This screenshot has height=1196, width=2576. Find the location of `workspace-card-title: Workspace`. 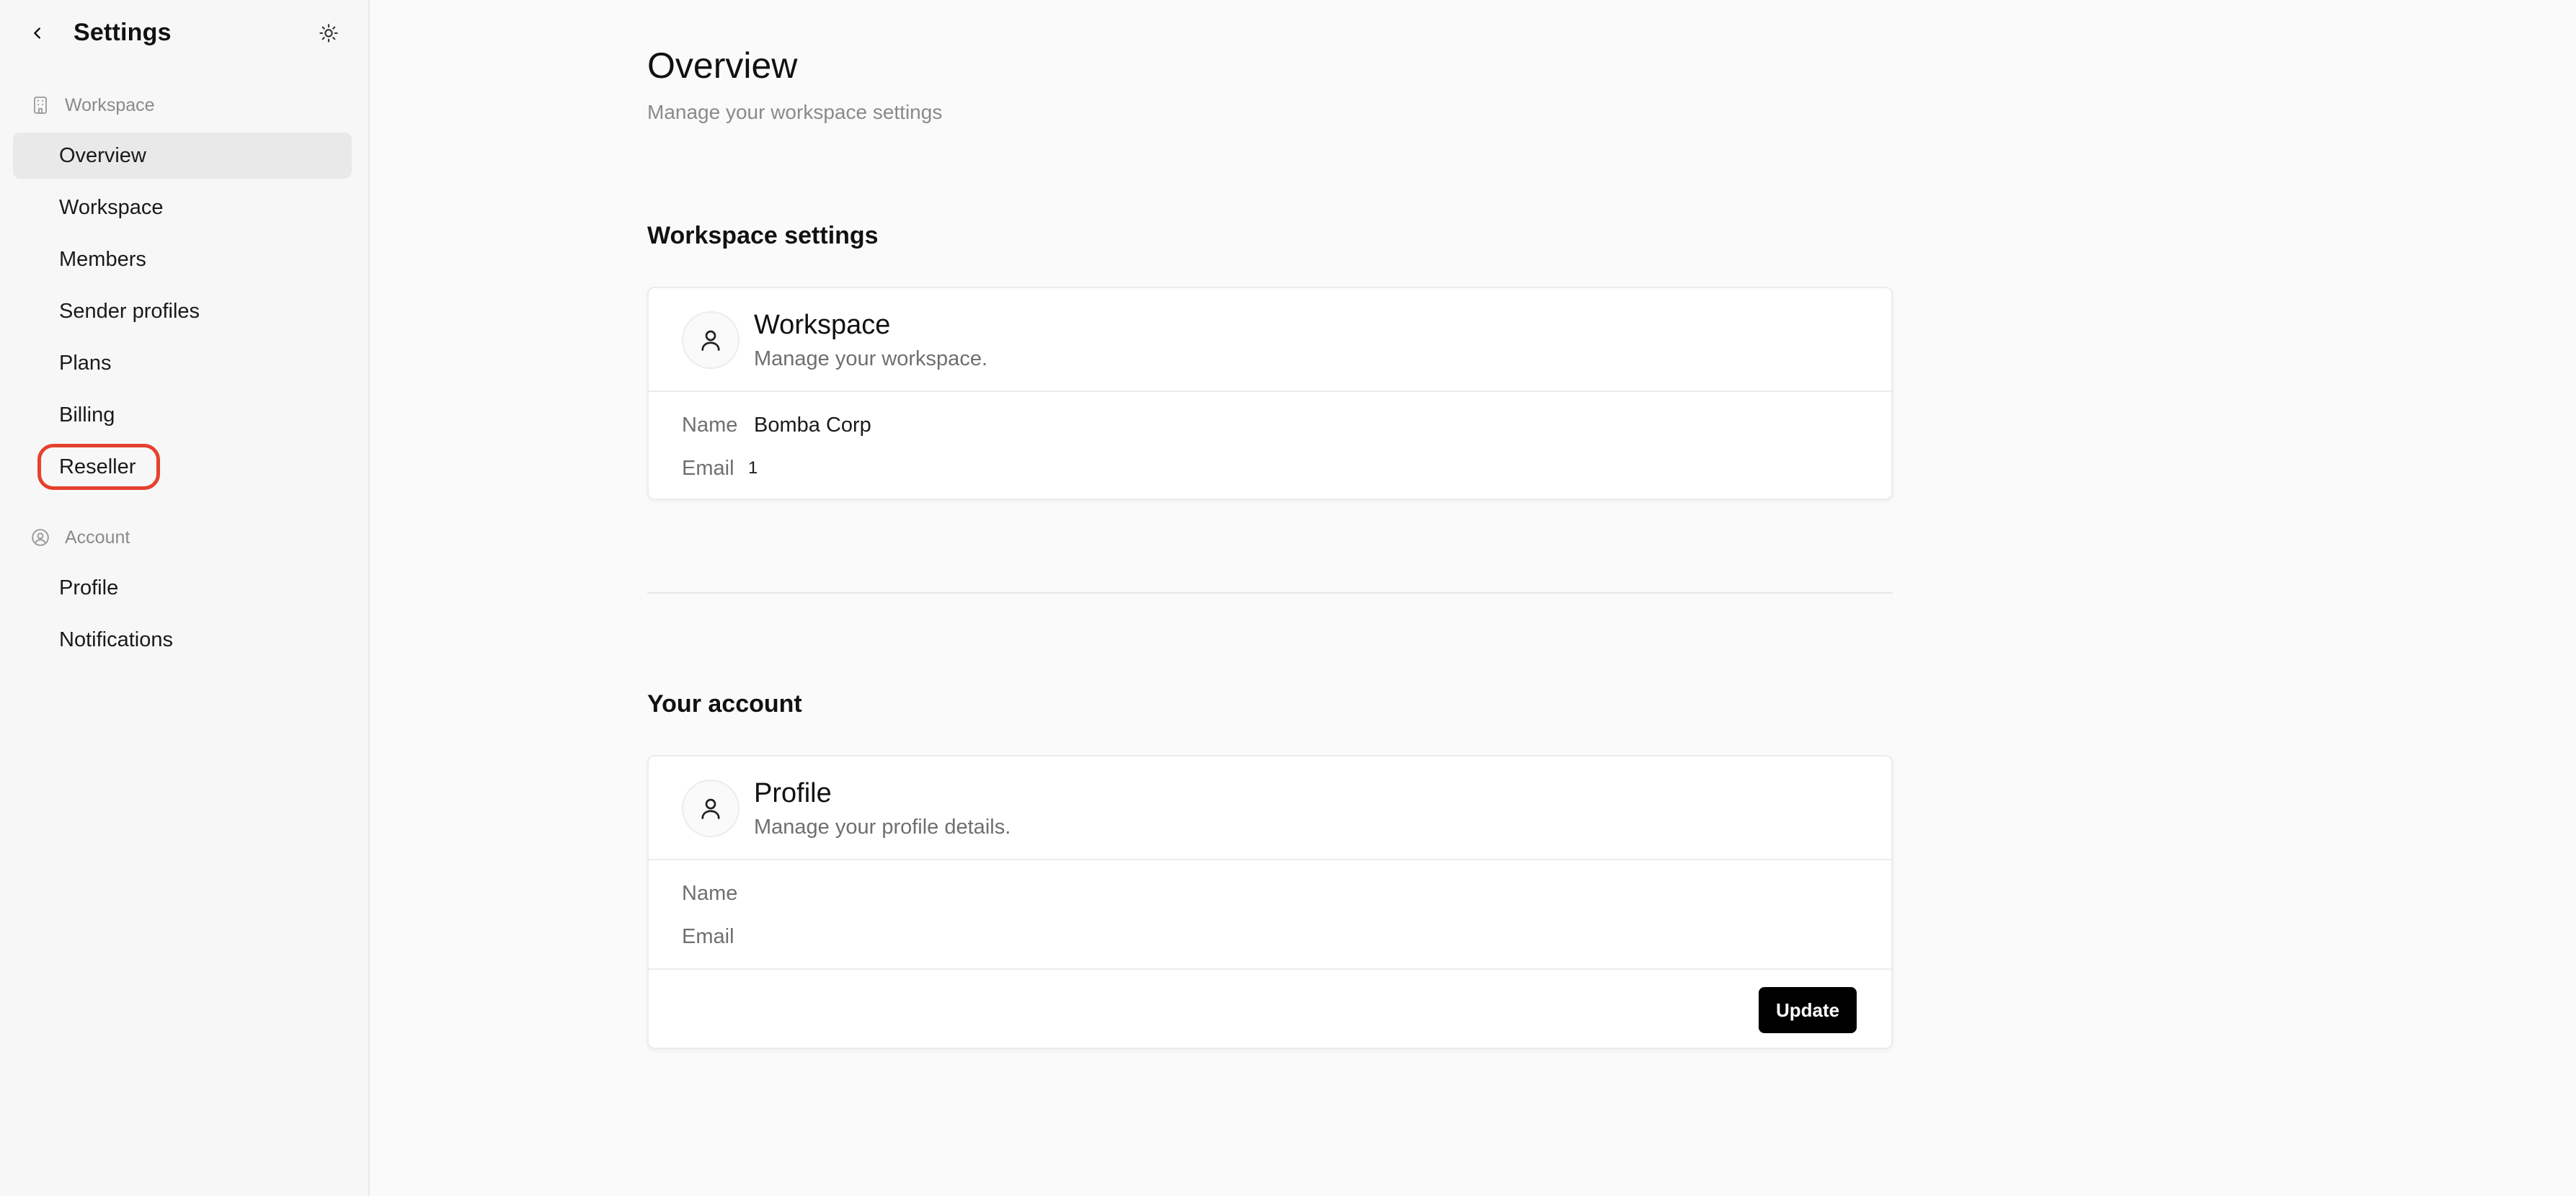

workspace-card-title: Workspace is located at coordinates (822, 325).